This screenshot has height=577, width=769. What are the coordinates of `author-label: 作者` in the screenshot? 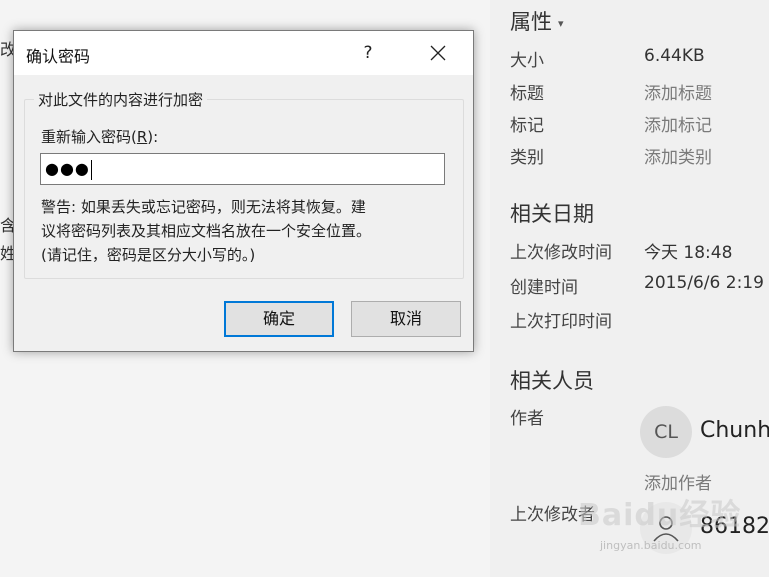 It's located at (527, 419).